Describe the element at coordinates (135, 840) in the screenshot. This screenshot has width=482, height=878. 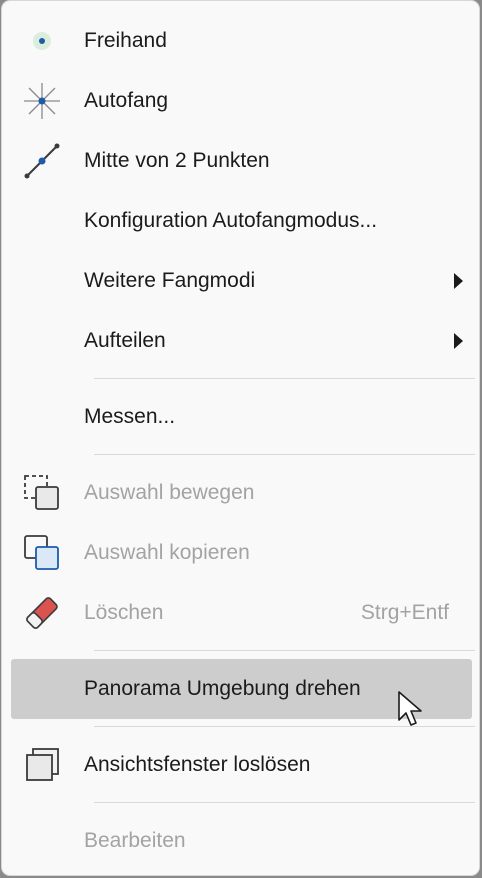
I see `menu-item-label: Bearbeiten` at that location.